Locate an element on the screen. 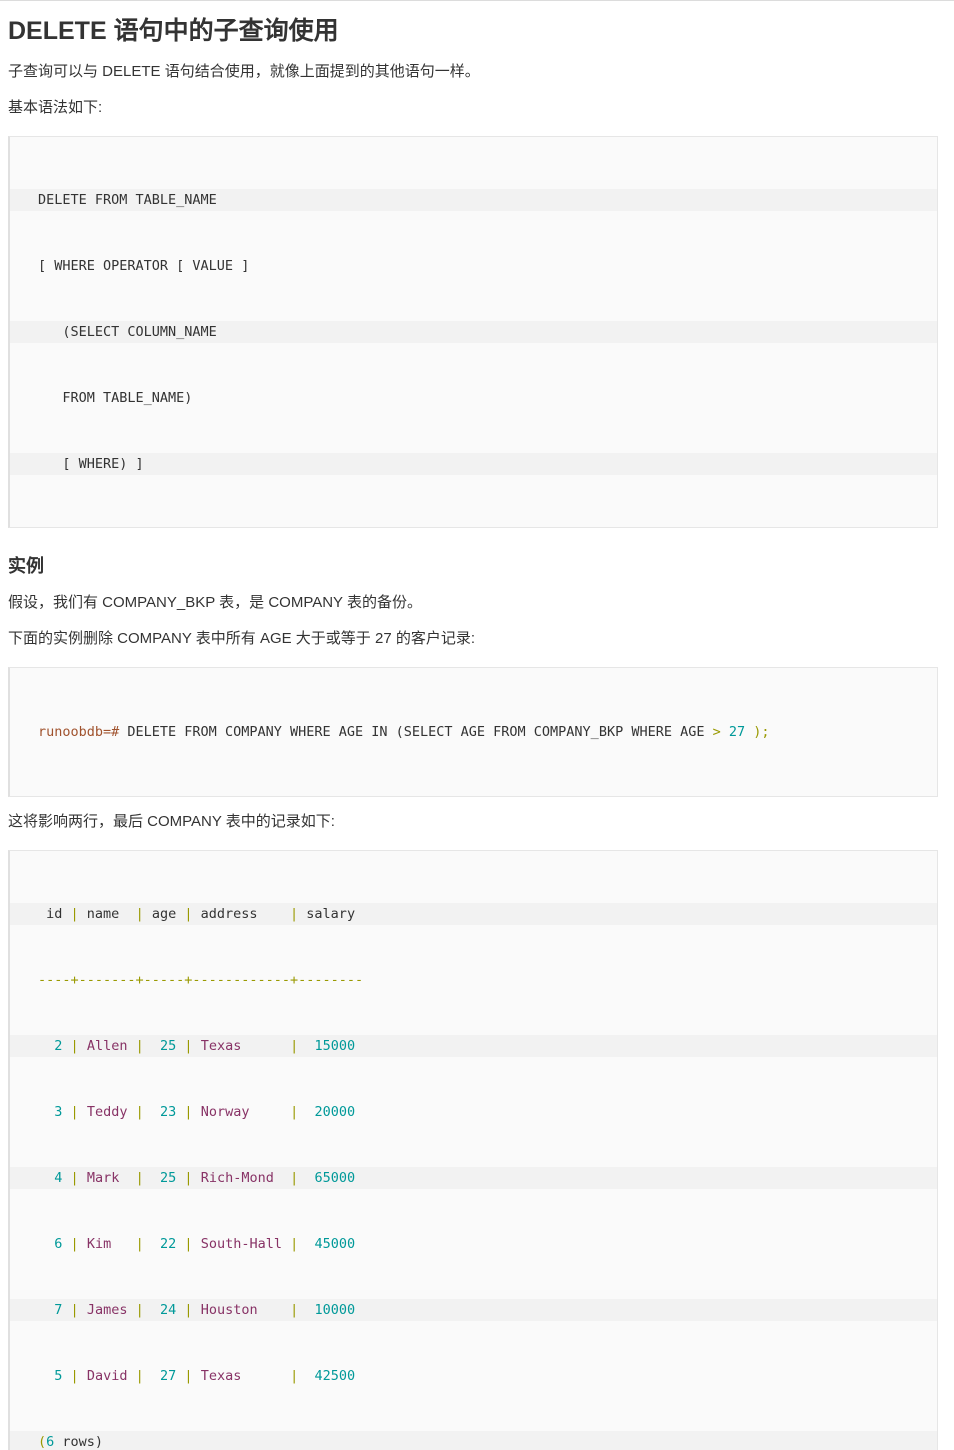 This screenshot has height=1450, width=954. sql-number-literal: 27 is located at coordinates (737, 732).